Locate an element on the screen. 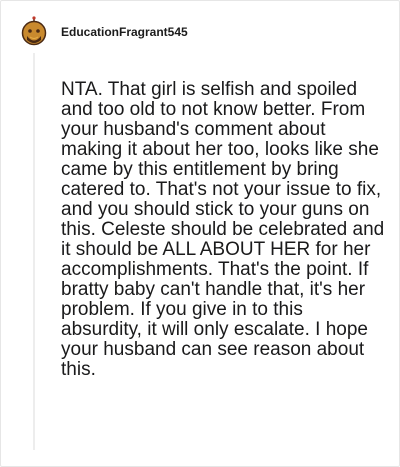 The height and width of the screenshot is (467, 400). user-avatar is located at coordinates (34, 31).